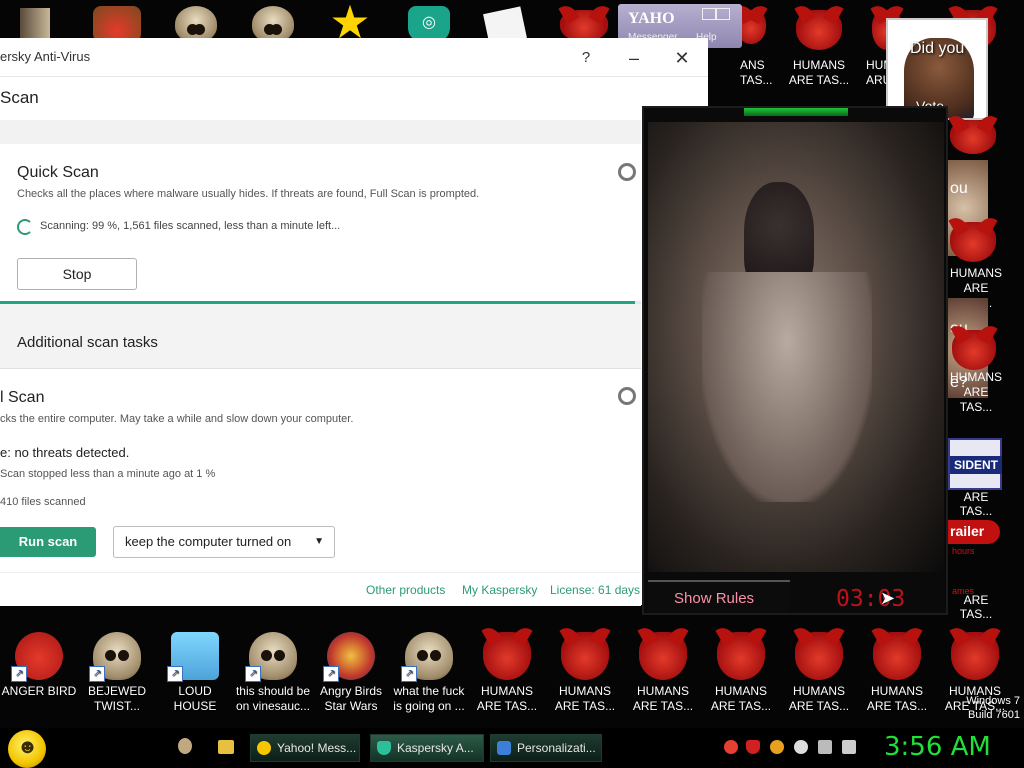  I want to click on bird-icon: ↗, so click(37, 657).